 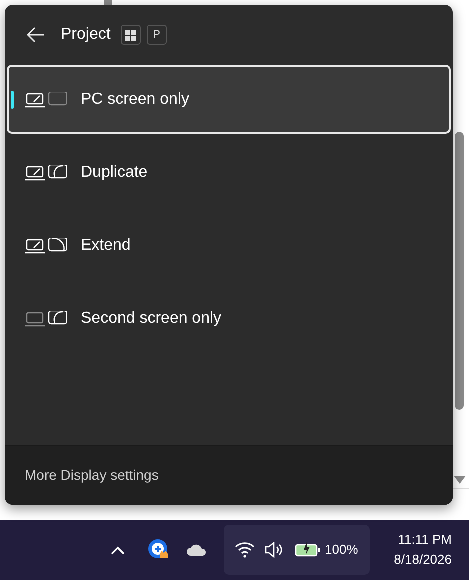 I want to click on letter-key: P, so click(x=156, y=35).